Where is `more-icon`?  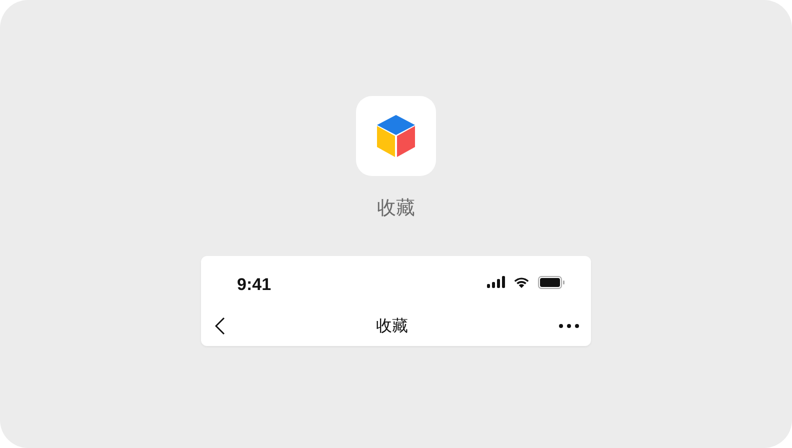 more-icon is located at coordinates (569, 326).